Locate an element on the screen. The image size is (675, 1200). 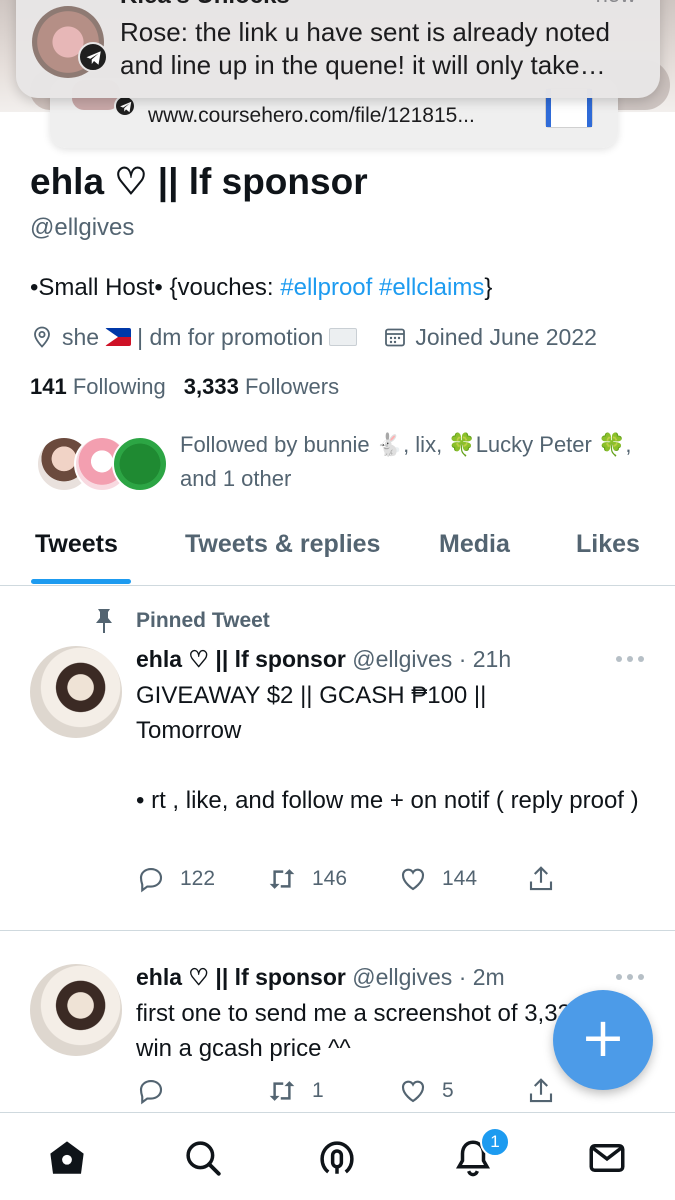
home-icon is located at coordinates (67, 1157).